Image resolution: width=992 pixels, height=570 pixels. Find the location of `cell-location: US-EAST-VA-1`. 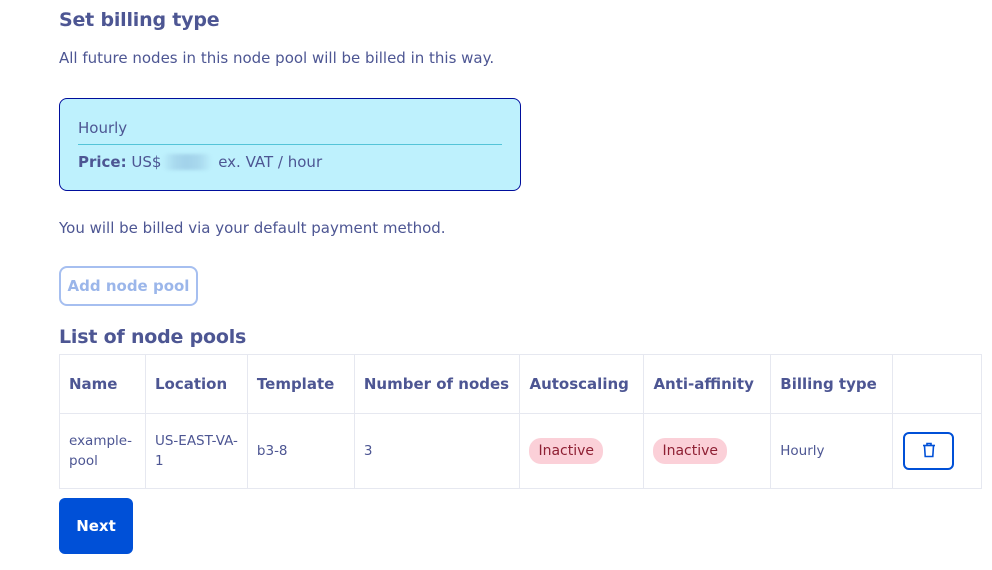

cell-location: US-EAST-VA-1 is located at coordinates (196, 451).